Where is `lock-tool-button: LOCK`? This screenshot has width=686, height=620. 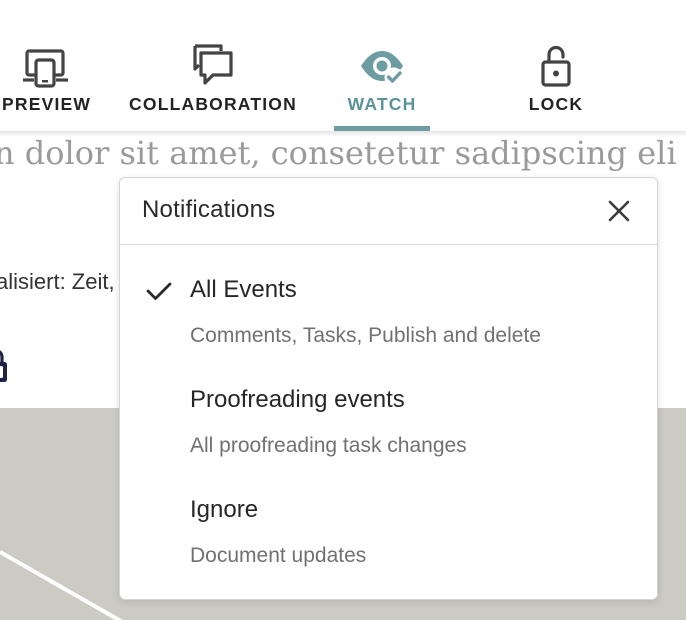
lock-tool-button: LOCK is located at coordinates (556, 66).